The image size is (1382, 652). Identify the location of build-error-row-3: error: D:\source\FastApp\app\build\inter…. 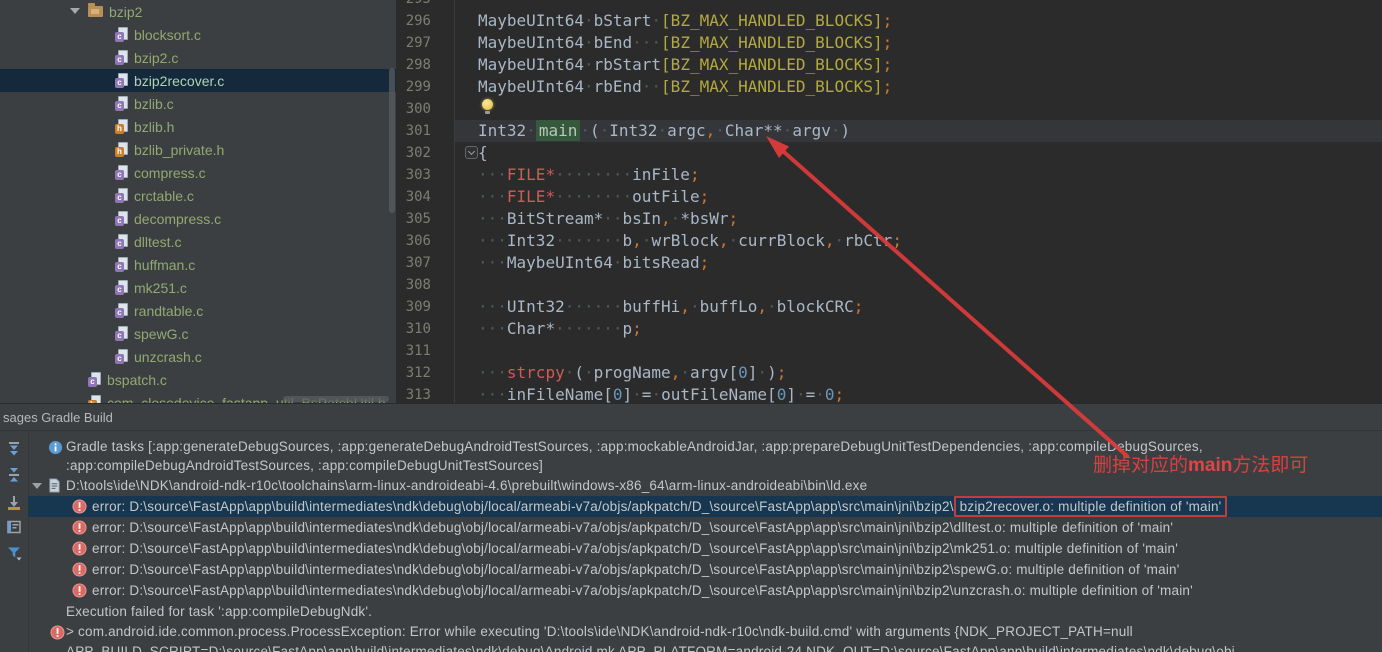
(705, 548).